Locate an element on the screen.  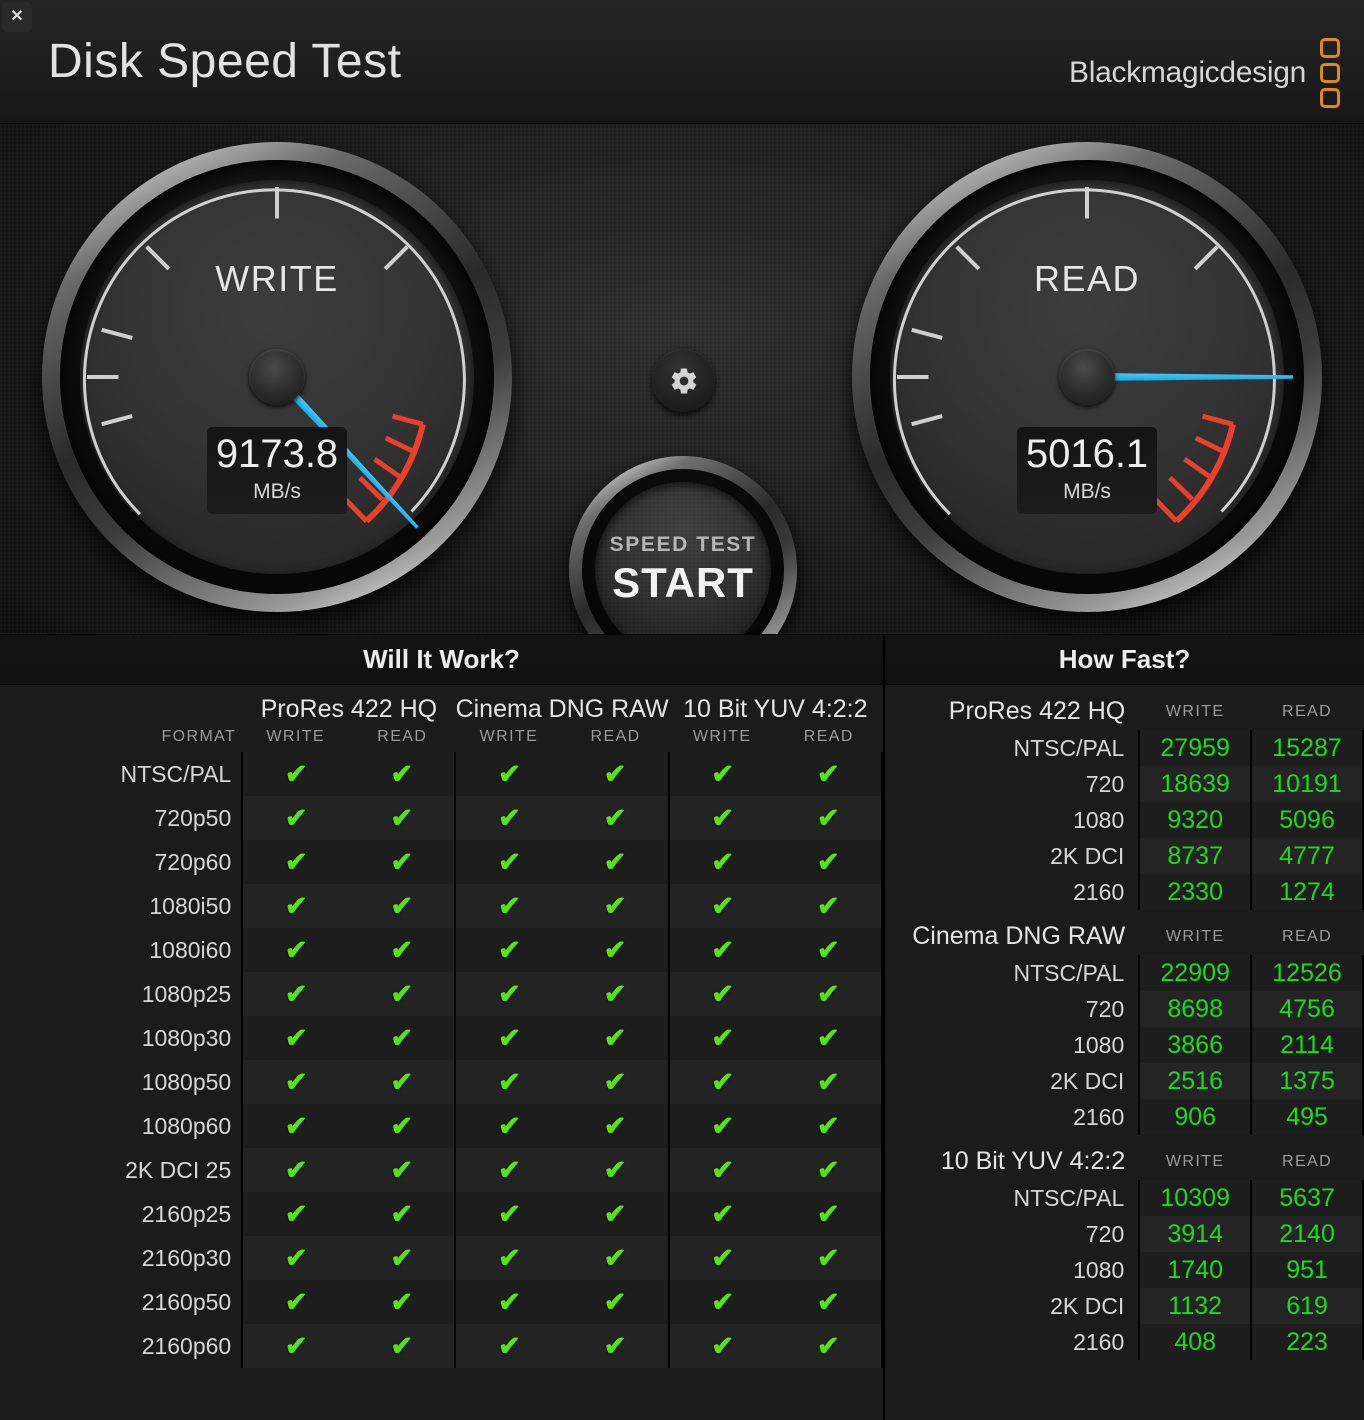
brand-squares-icon is located at coordinates (1330, 73).